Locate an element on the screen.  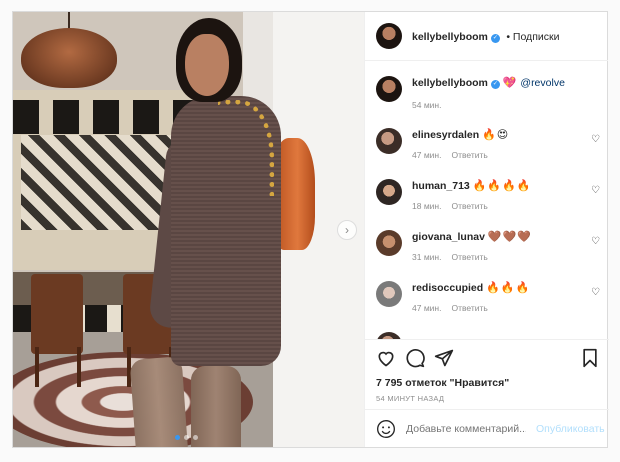
comment-row-partial is located at coordinates (488, 335).